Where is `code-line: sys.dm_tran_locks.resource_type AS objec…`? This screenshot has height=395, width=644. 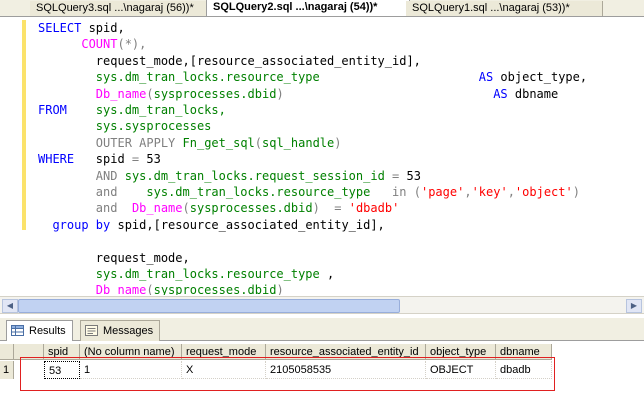 code-line: sys.dm_tran_locks.resource_type AS objec… is located at coordinates (312, 77).